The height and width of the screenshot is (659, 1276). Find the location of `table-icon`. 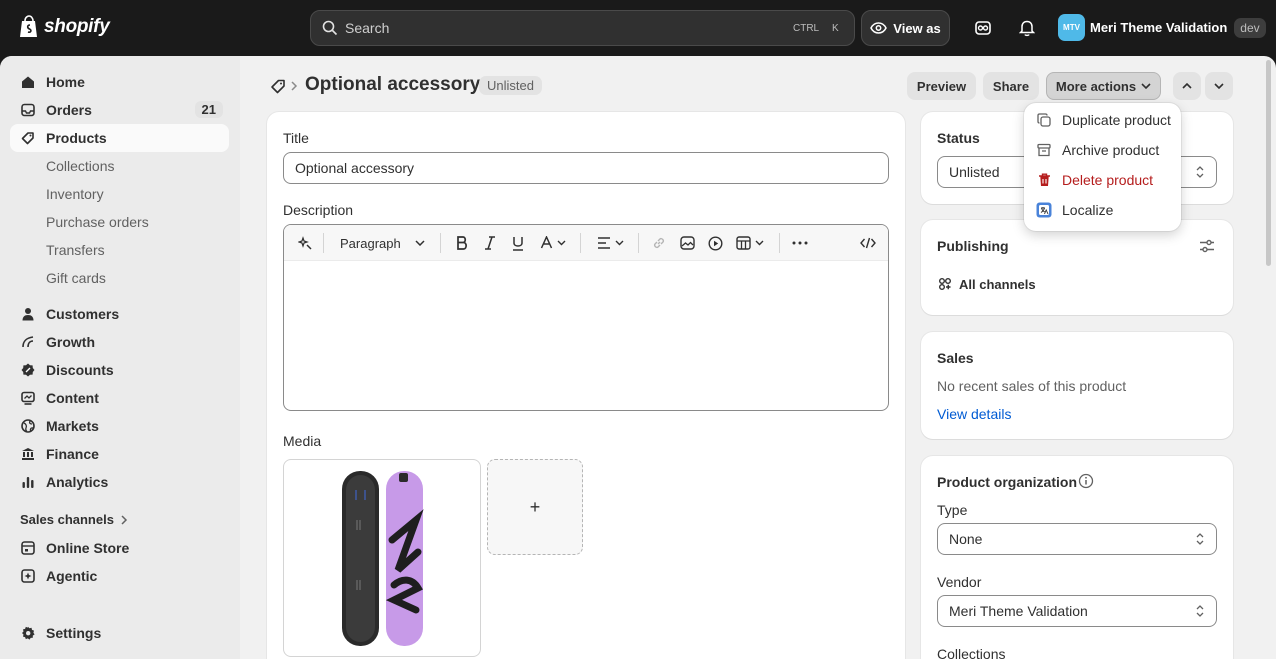

table-icon is located at coordinates (750, 243).